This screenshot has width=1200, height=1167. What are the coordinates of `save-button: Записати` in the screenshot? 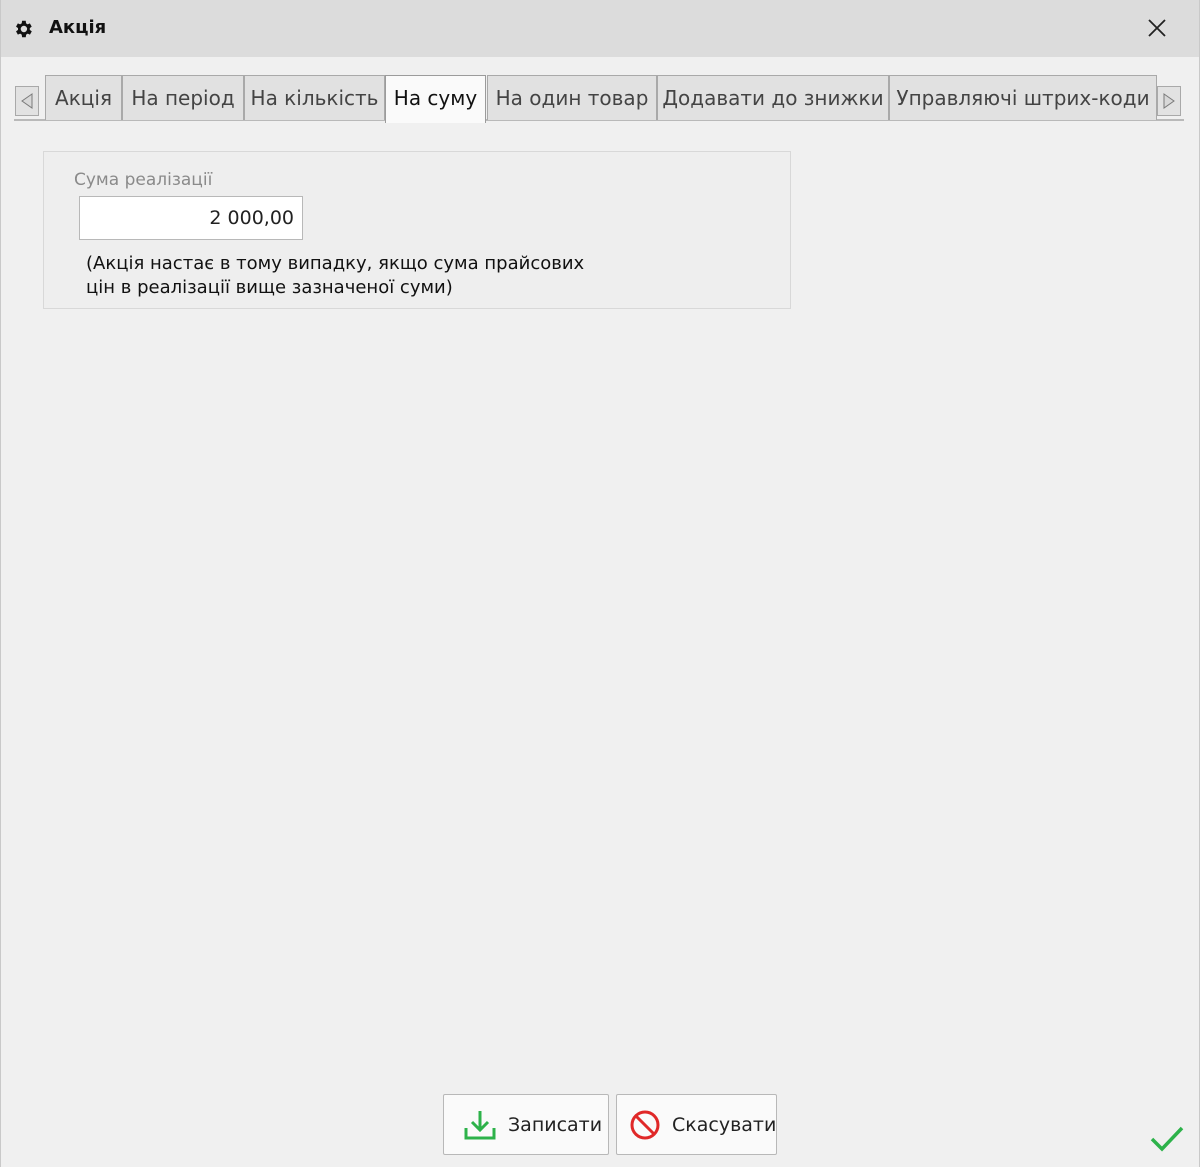 It's located at (526, 1124).